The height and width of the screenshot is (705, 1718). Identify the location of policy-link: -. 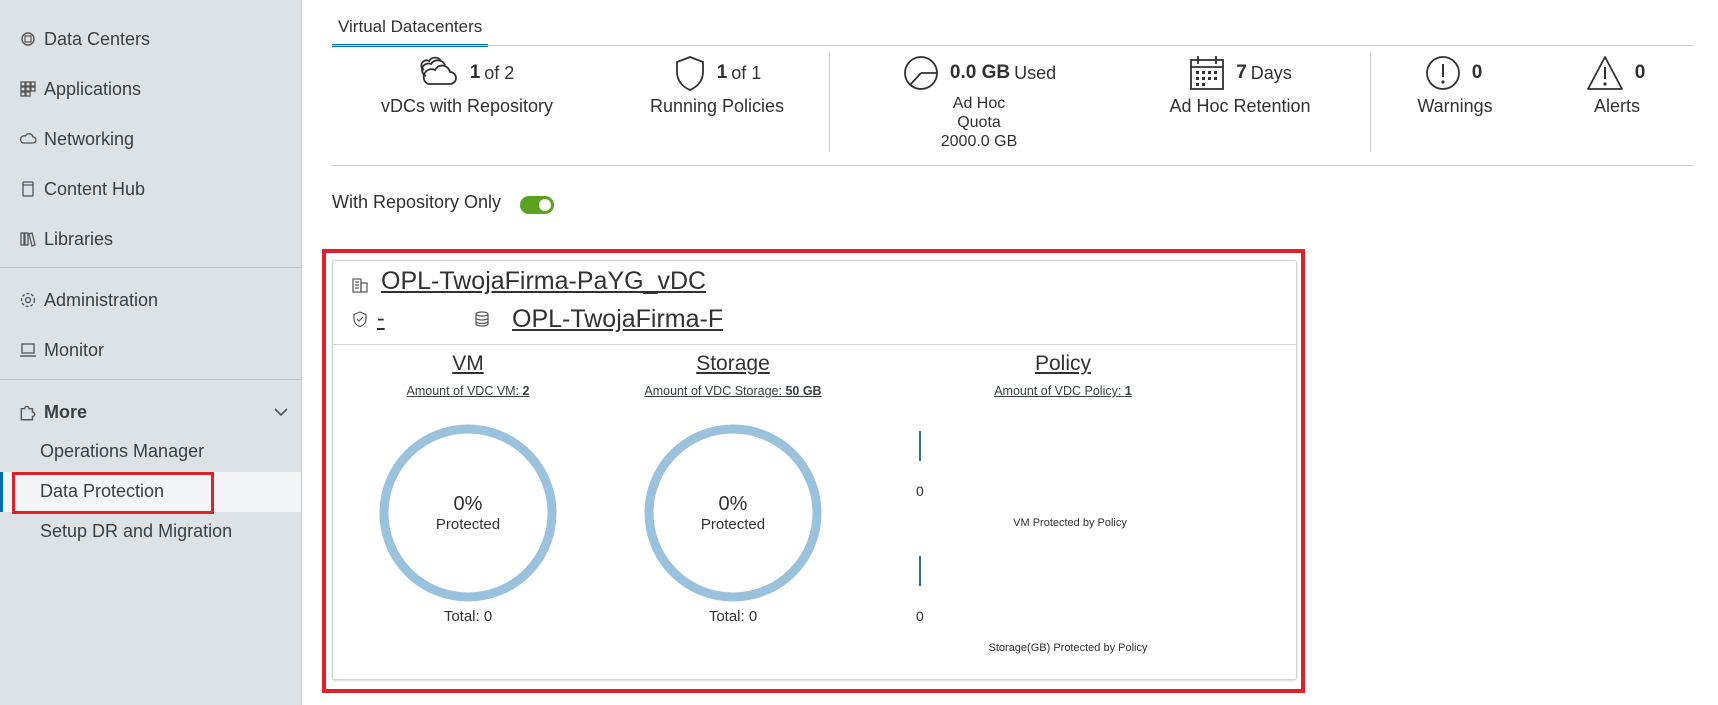
(381, 318).